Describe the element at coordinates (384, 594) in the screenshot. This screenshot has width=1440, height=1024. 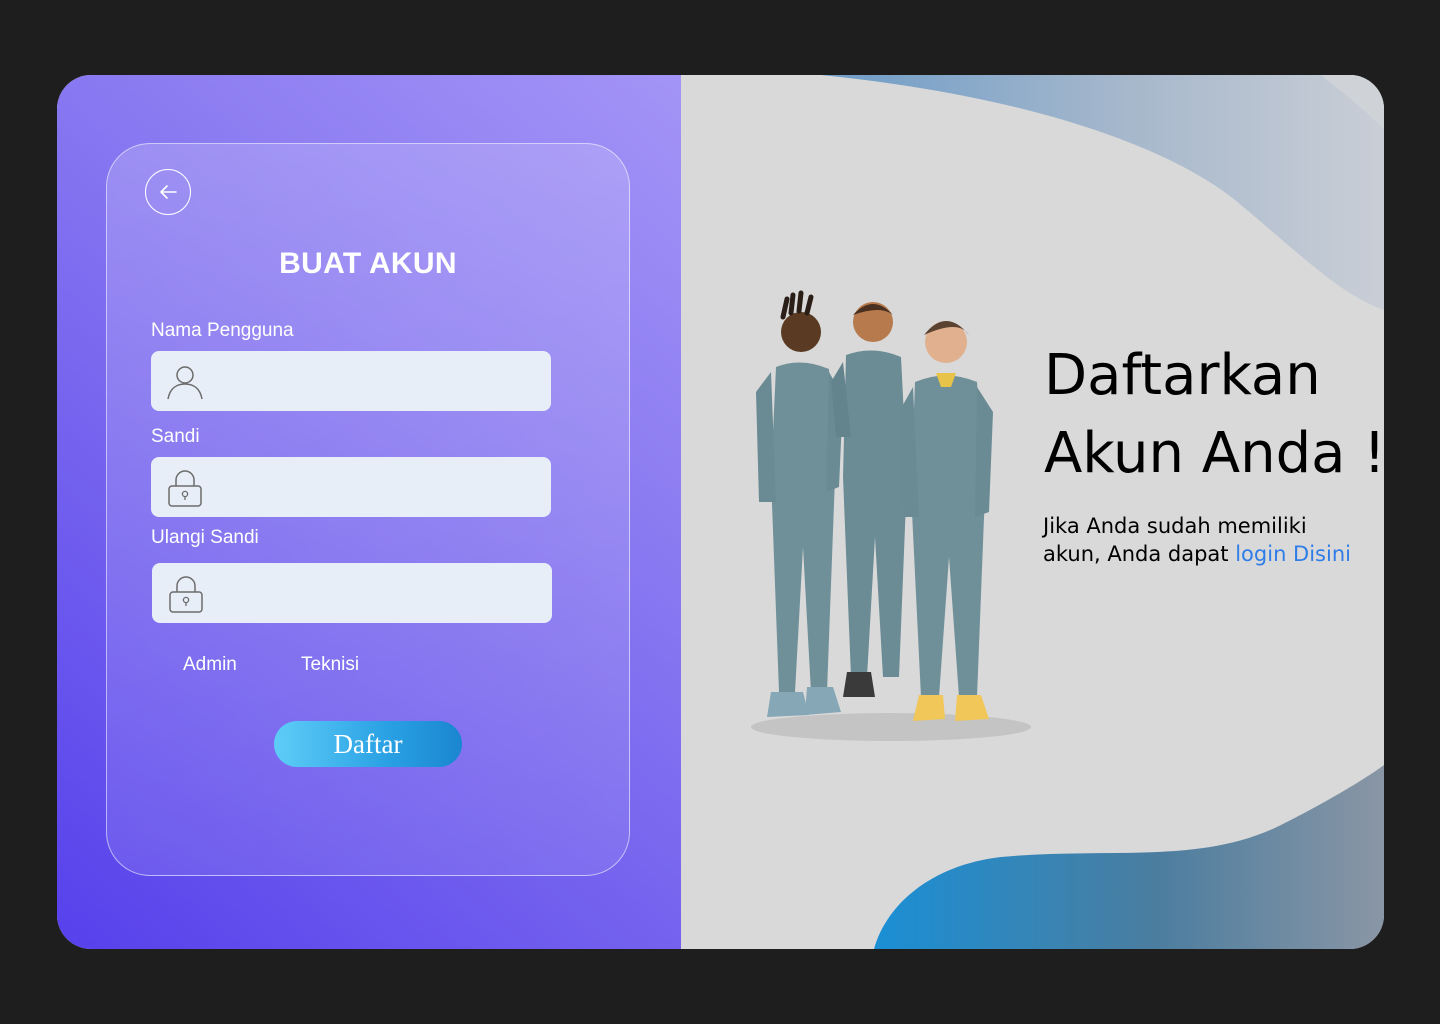
I see `confirm-password-input` at that location.